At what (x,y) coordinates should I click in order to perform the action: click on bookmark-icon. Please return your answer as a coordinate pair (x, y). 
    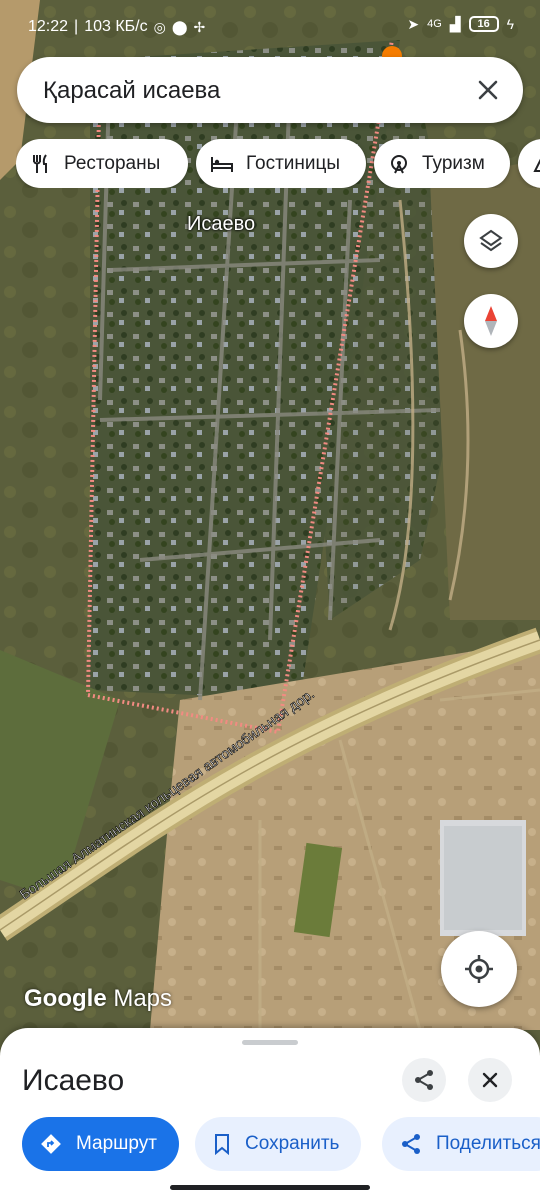
    Looking at the image, I should click on (222, 1144).